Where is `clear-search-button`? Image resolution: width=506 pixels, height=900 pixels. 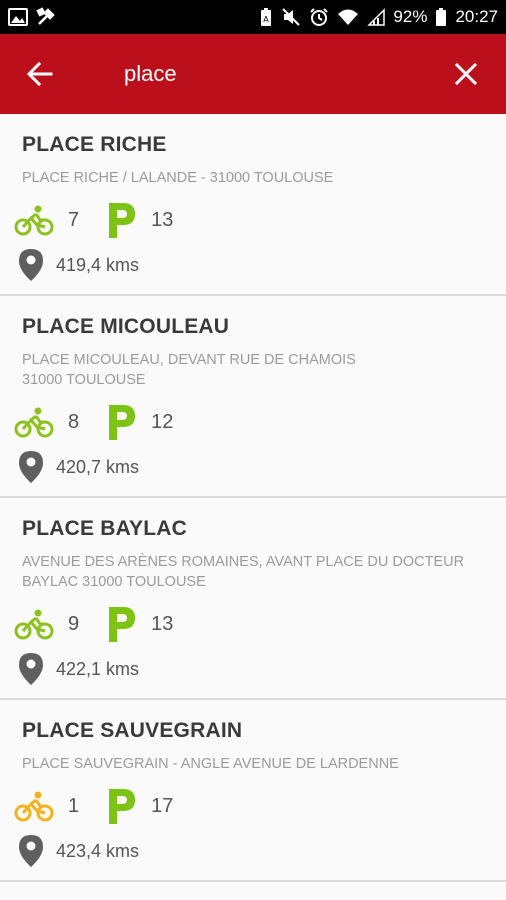
clear-search-button is located at coordinates (466, 74).